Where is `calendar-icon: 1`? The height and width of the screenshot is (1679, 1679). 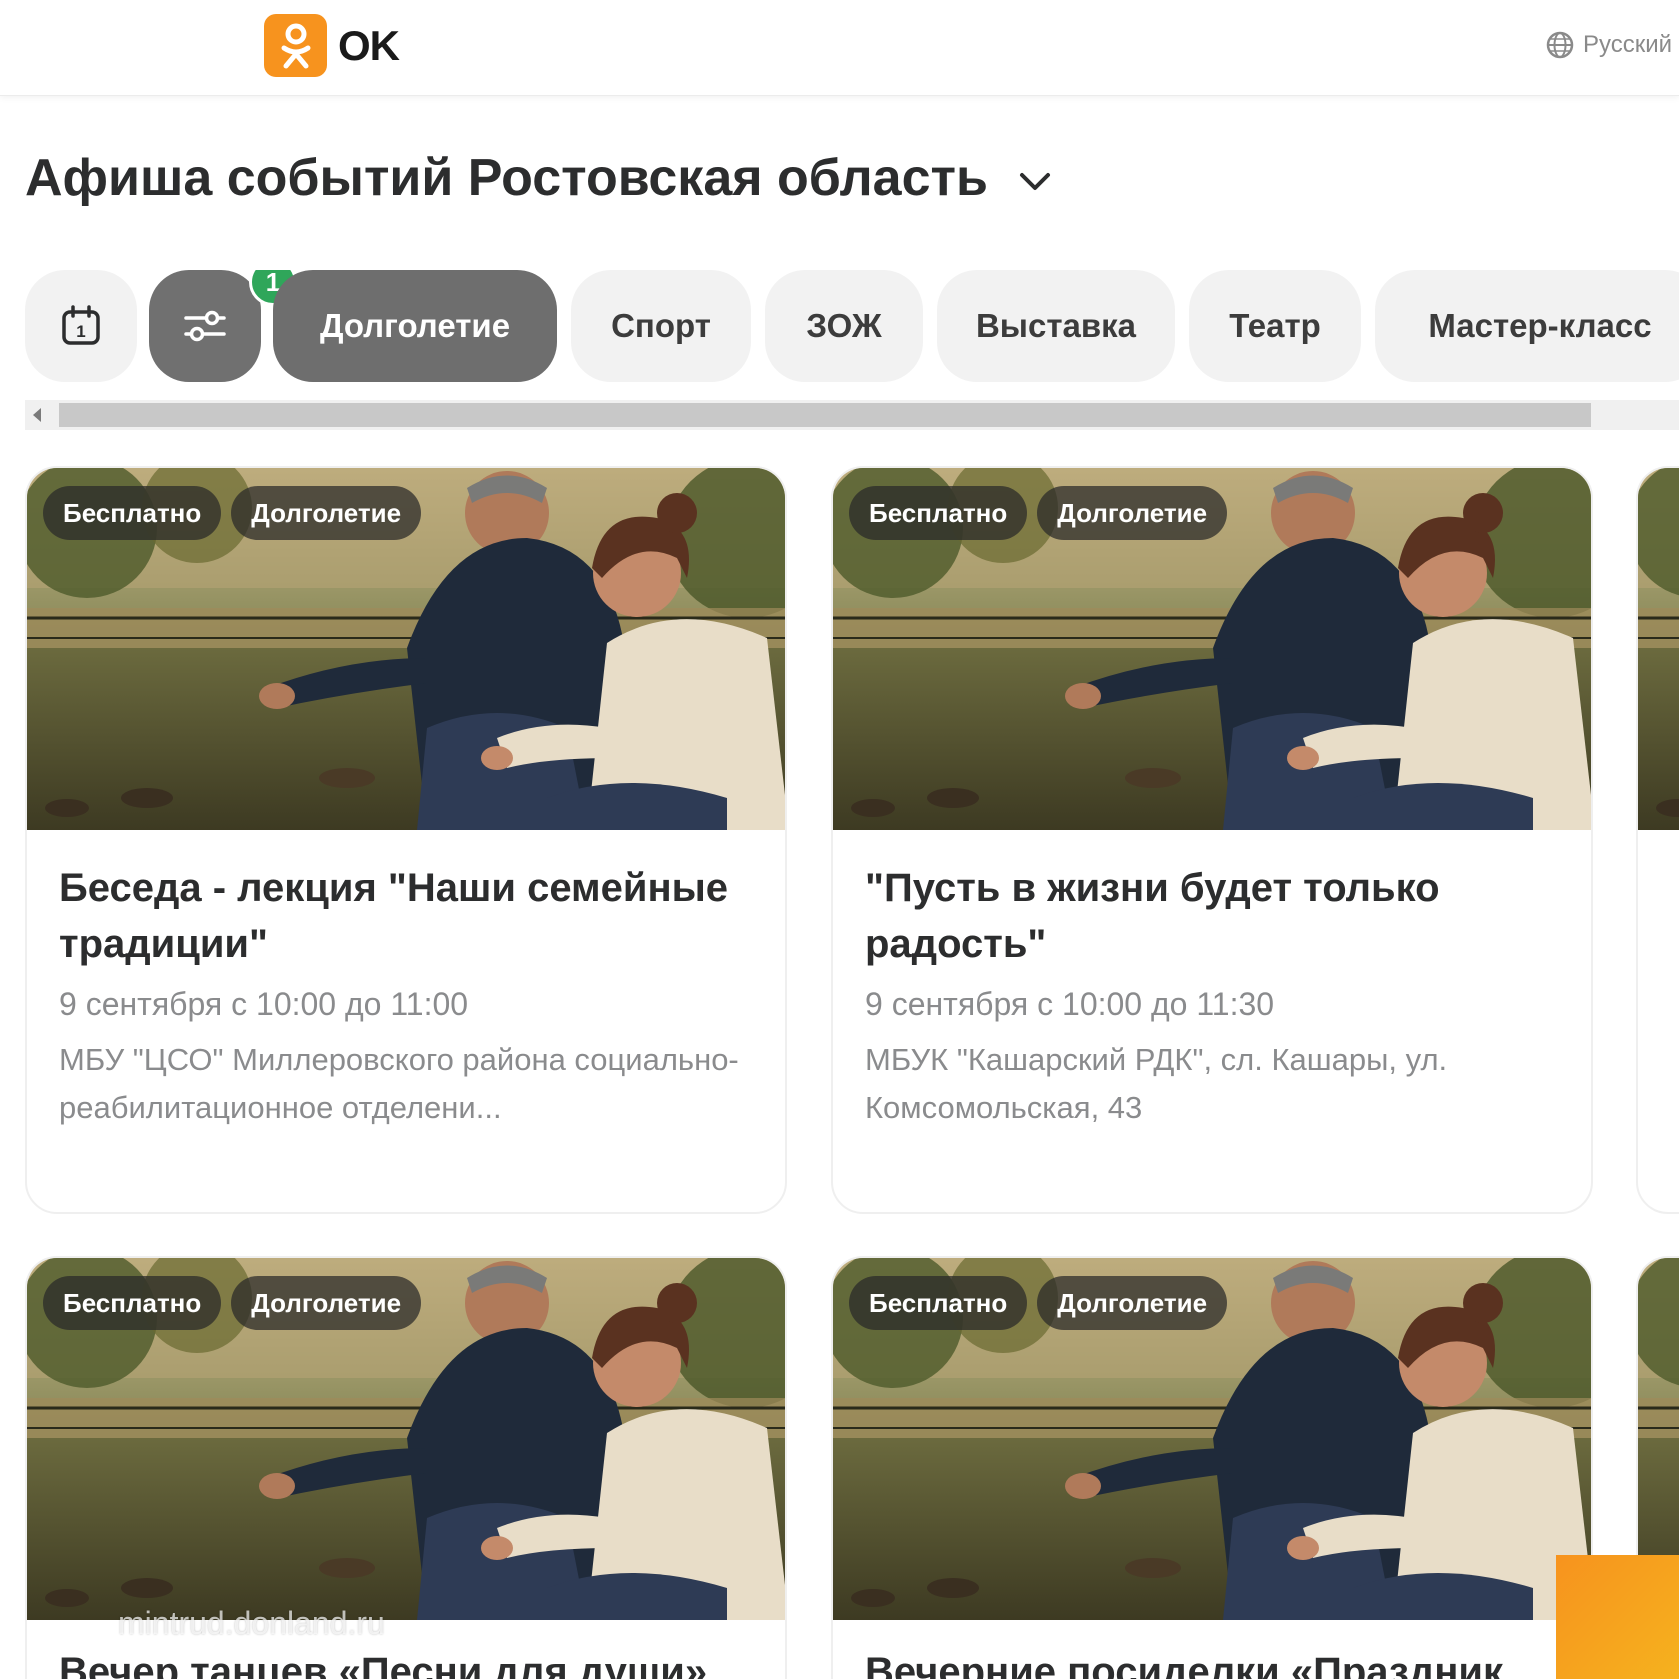
calendar-icon: 1 is located at coordinates (81, 325).